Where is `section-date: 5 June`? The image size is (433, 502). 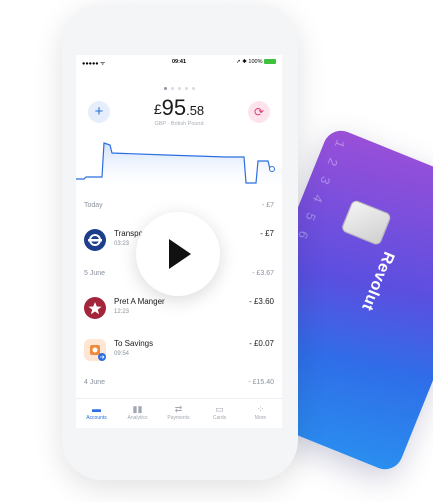
section-date: 5 June is located at coordinates (95, 273).